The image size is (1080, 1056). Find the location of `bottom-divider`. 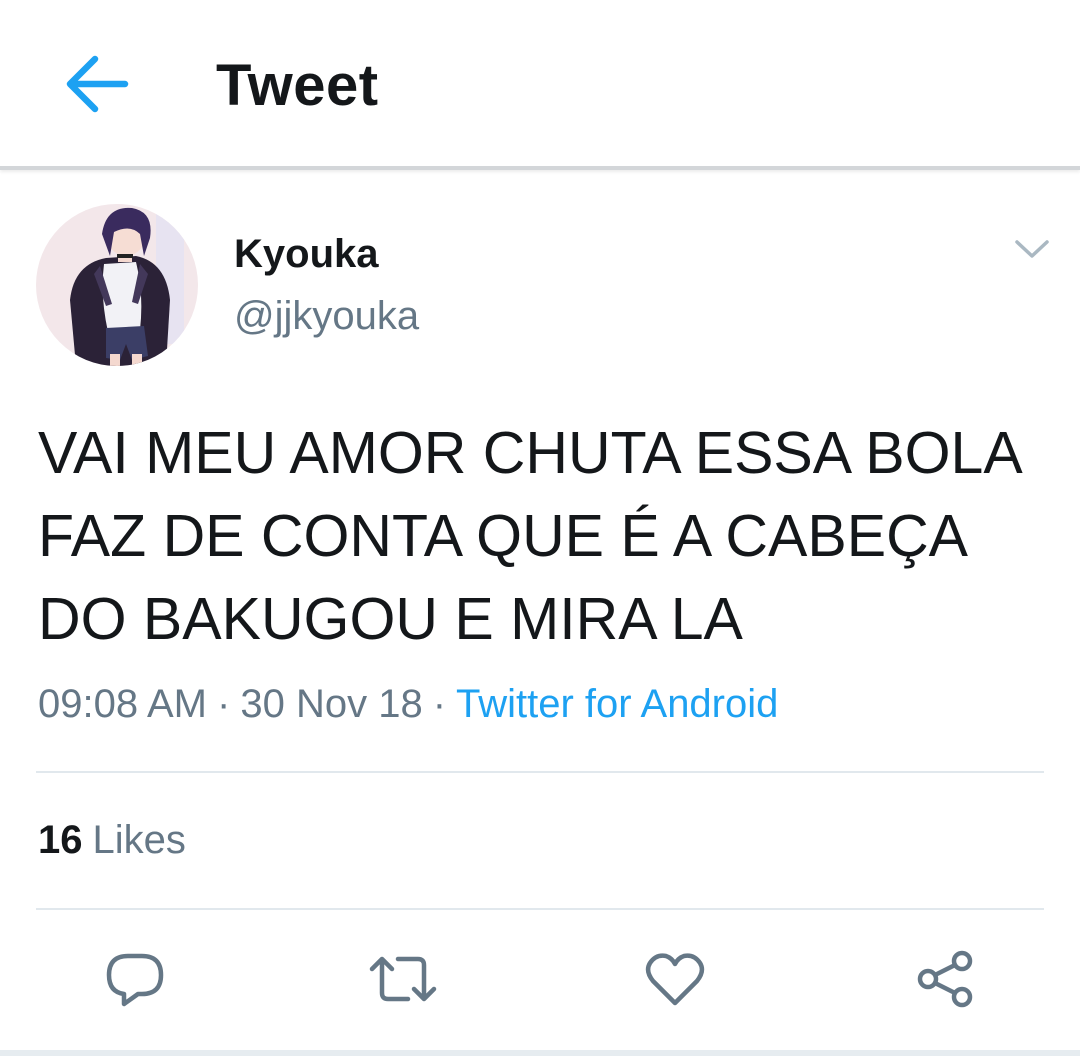

bottom-divider is located at coordinates (540, 1053).